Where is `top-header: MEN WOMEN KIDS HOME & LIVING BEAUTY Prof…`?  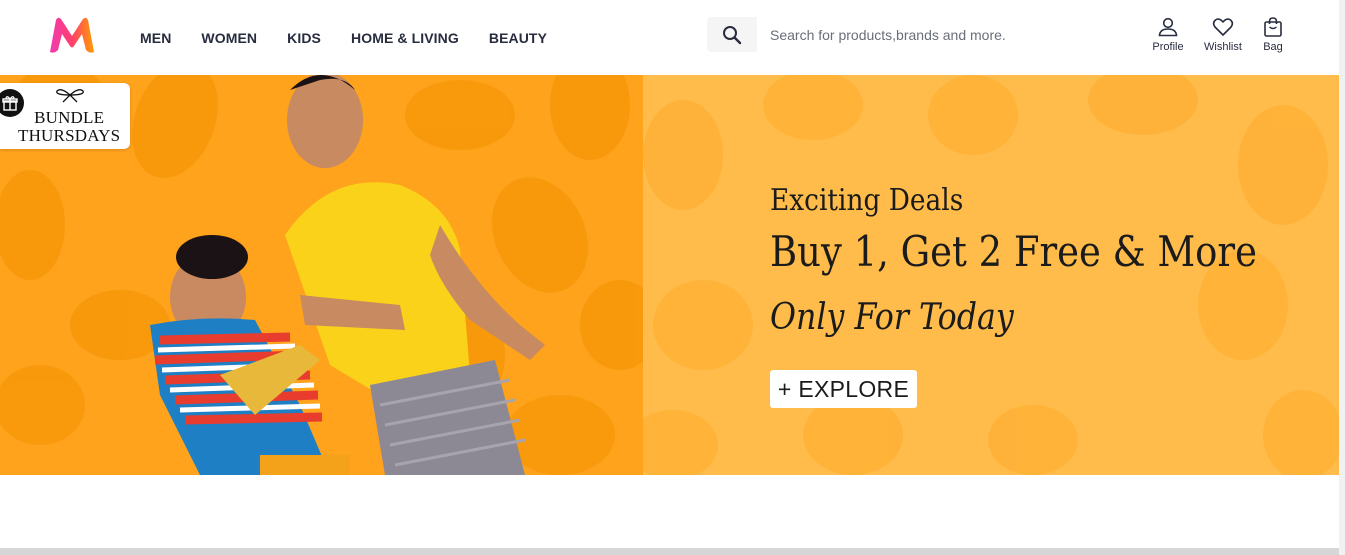 top-header: MEN WOMEN KIDS HOME & LIVING BEAUTY Prof… is located at coordinates (670, 37).